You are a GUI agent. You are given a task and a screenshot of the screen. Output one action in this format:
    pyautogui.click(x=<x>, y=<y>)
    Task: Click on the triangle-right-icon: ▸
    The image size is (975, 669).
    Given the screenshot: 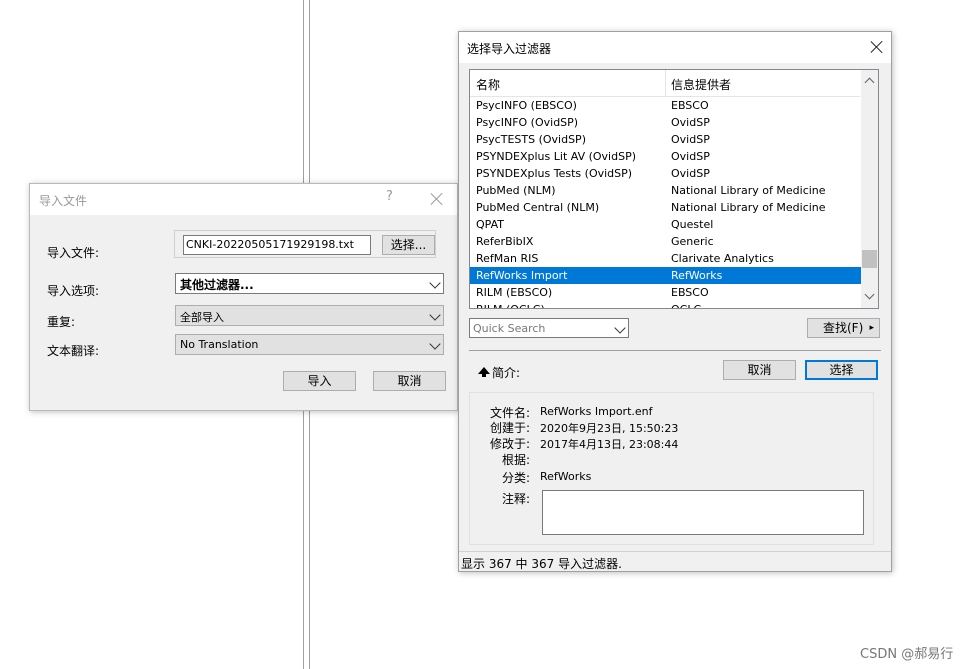 What is the action you would take?
    pyautogui.click(x=871, y=328)
    